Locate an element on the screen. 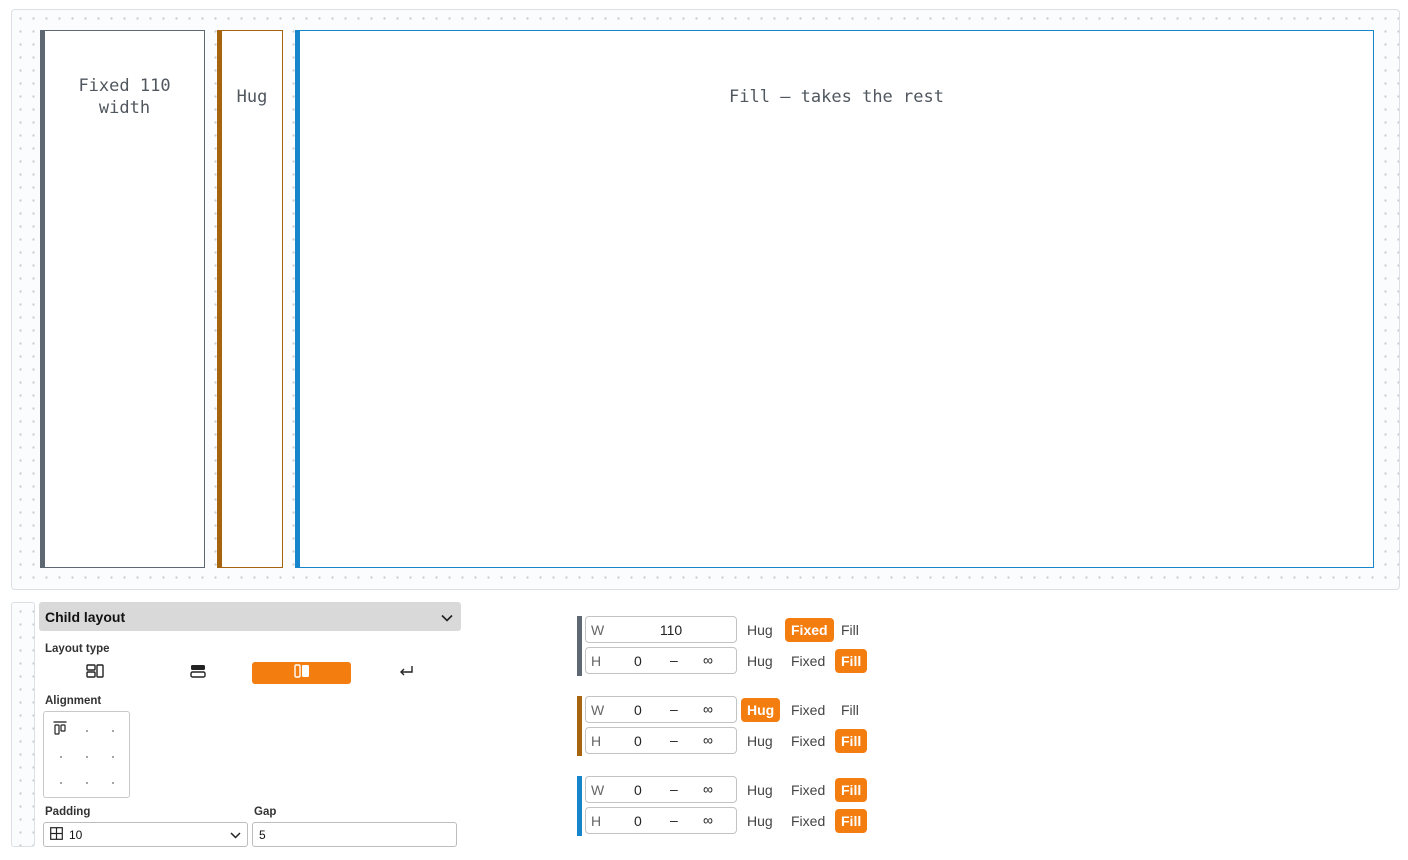 The image size is (1408, 860). layout-type-label: Layout type is located at coordinates (77, 649).